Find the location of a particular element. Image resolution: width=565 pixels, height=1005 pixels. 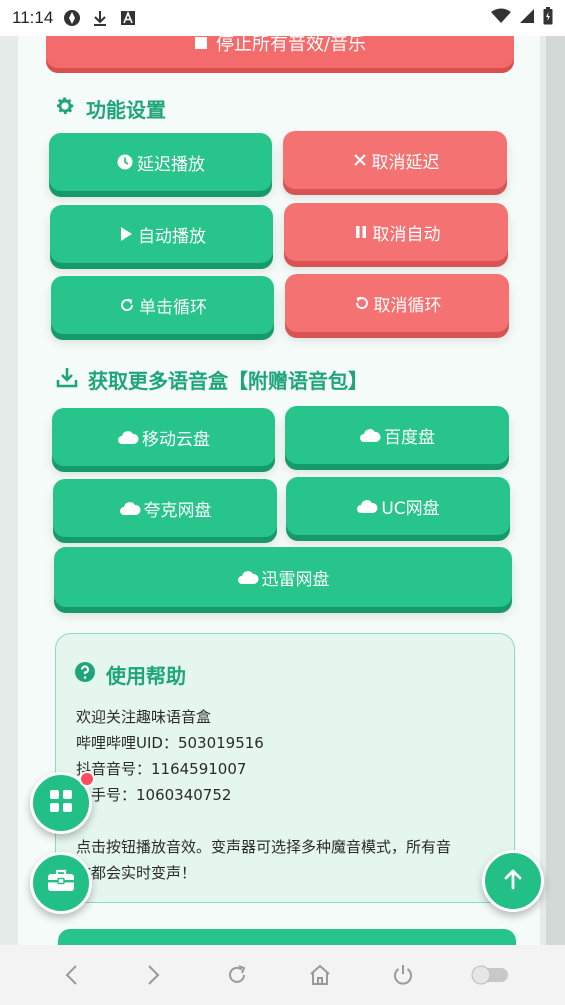

help-spacer is located at coordinates (286, 821).